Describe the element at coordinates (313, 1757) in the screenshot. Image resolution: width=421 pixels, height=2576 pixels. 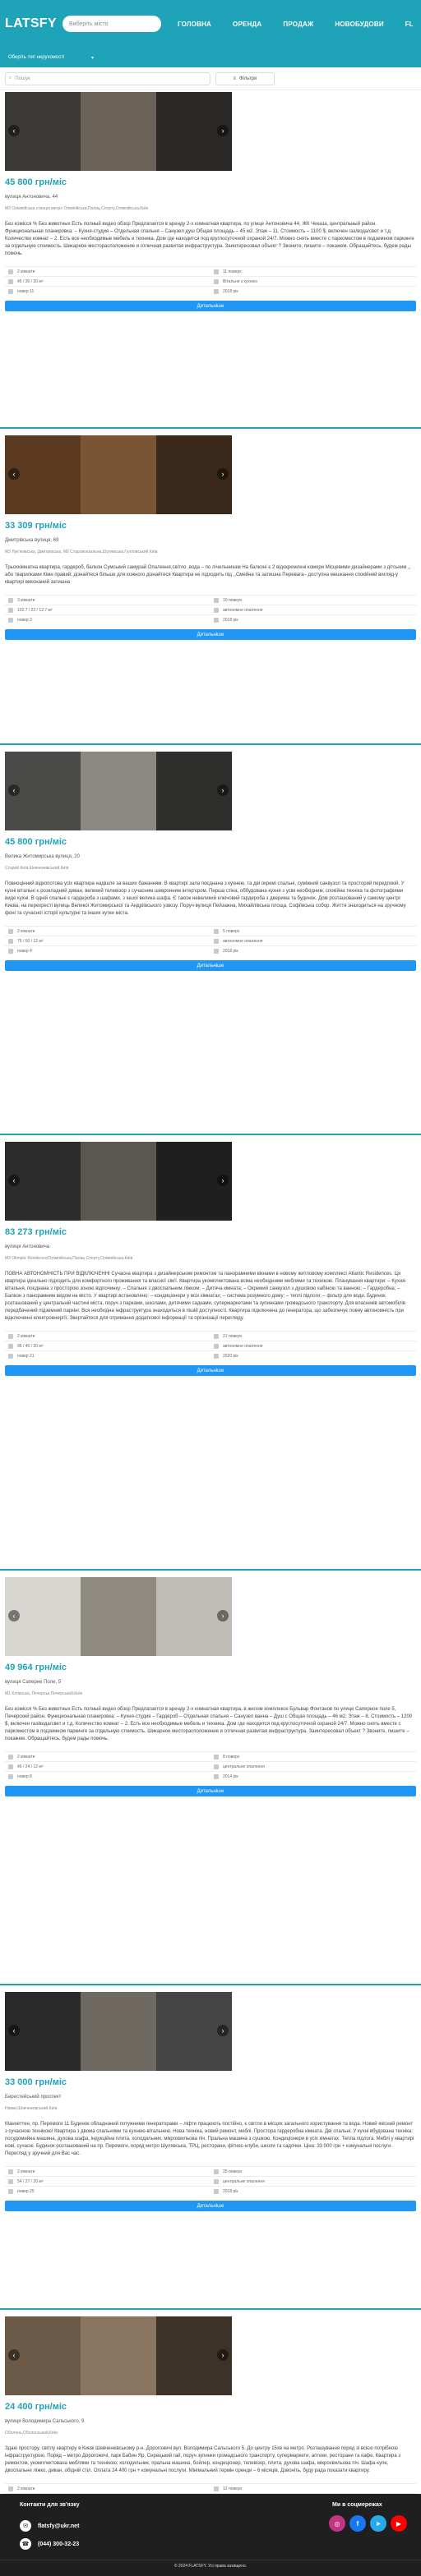
I see `param-cell: 8 поверх` at that location.